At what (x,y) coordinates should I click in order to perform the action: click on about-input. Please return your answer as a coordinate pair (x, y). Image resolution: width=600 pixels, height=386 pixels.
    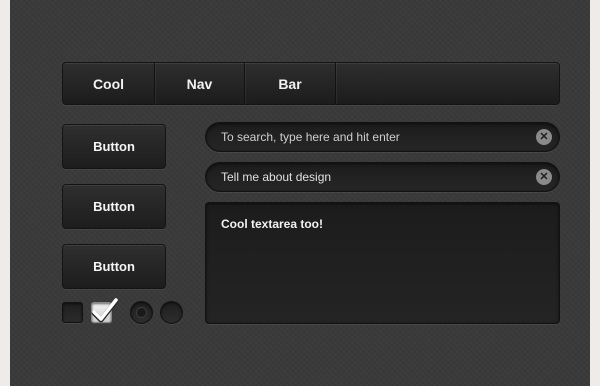
    Looking at the image, I should click on (371, 177).